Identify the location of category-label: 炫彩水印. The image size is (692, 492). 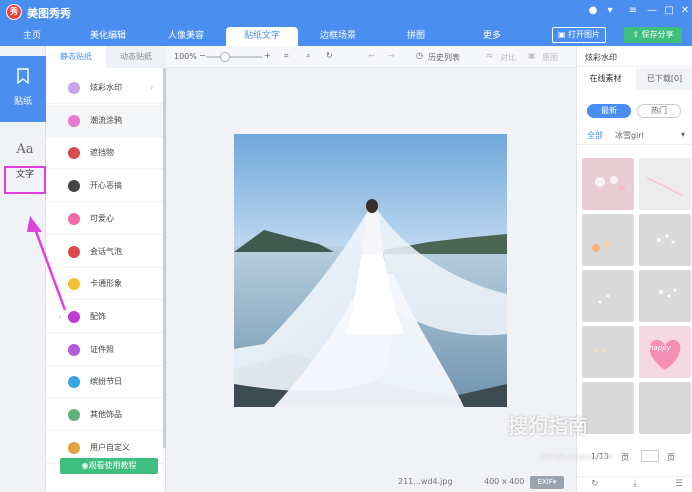
(106, 87).